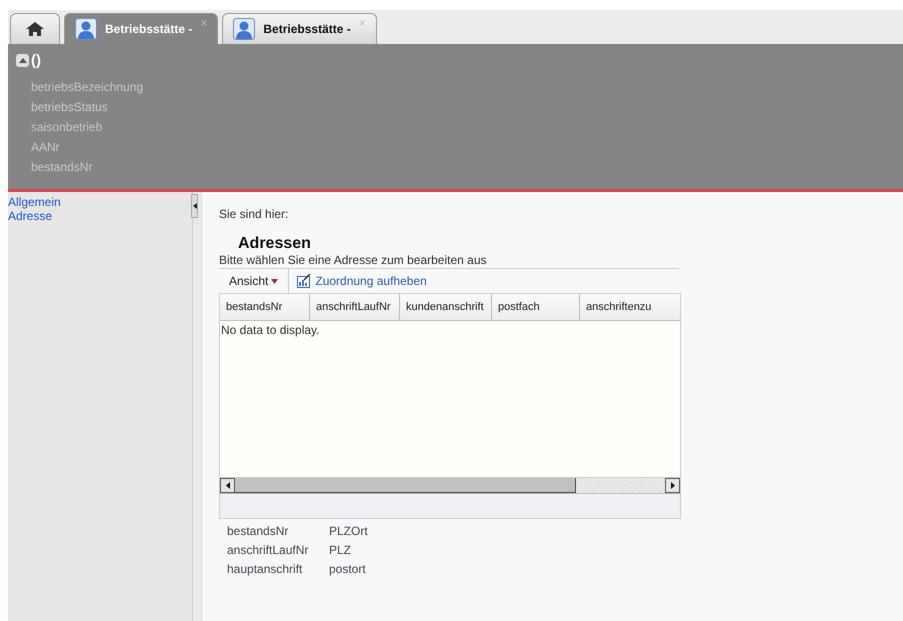 This screenshot has width=903, height=621. What do you see at coordinates (227, 485) in the screenshot?
I see `scroll-left-icon` at bounding box center [227, 485].